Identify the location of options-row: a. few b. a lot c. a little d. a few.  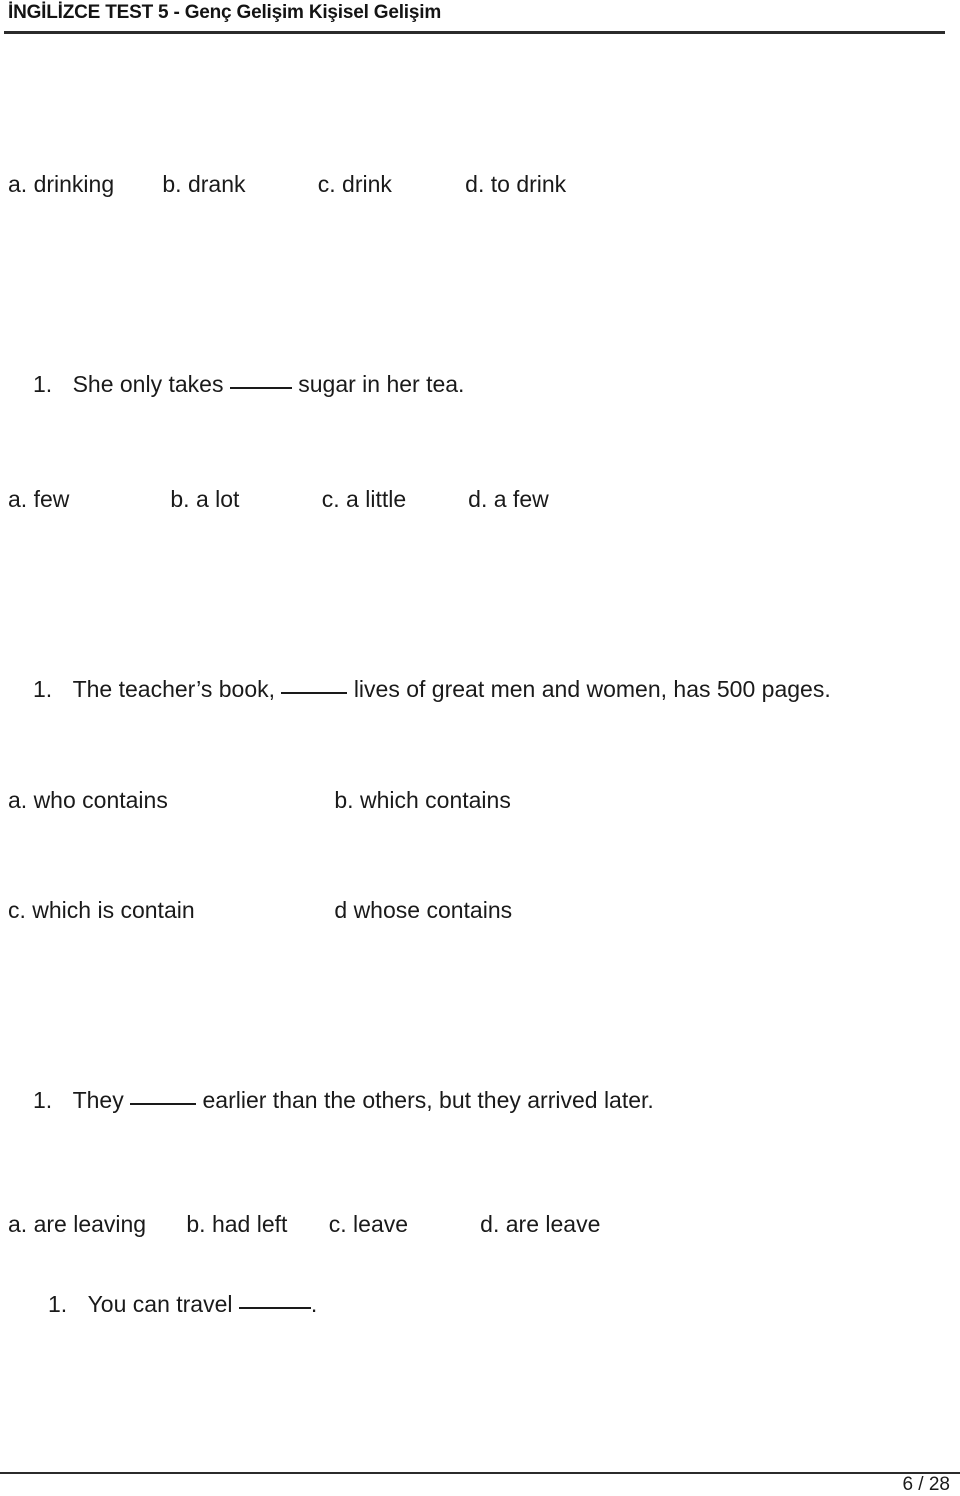
(278, 499).